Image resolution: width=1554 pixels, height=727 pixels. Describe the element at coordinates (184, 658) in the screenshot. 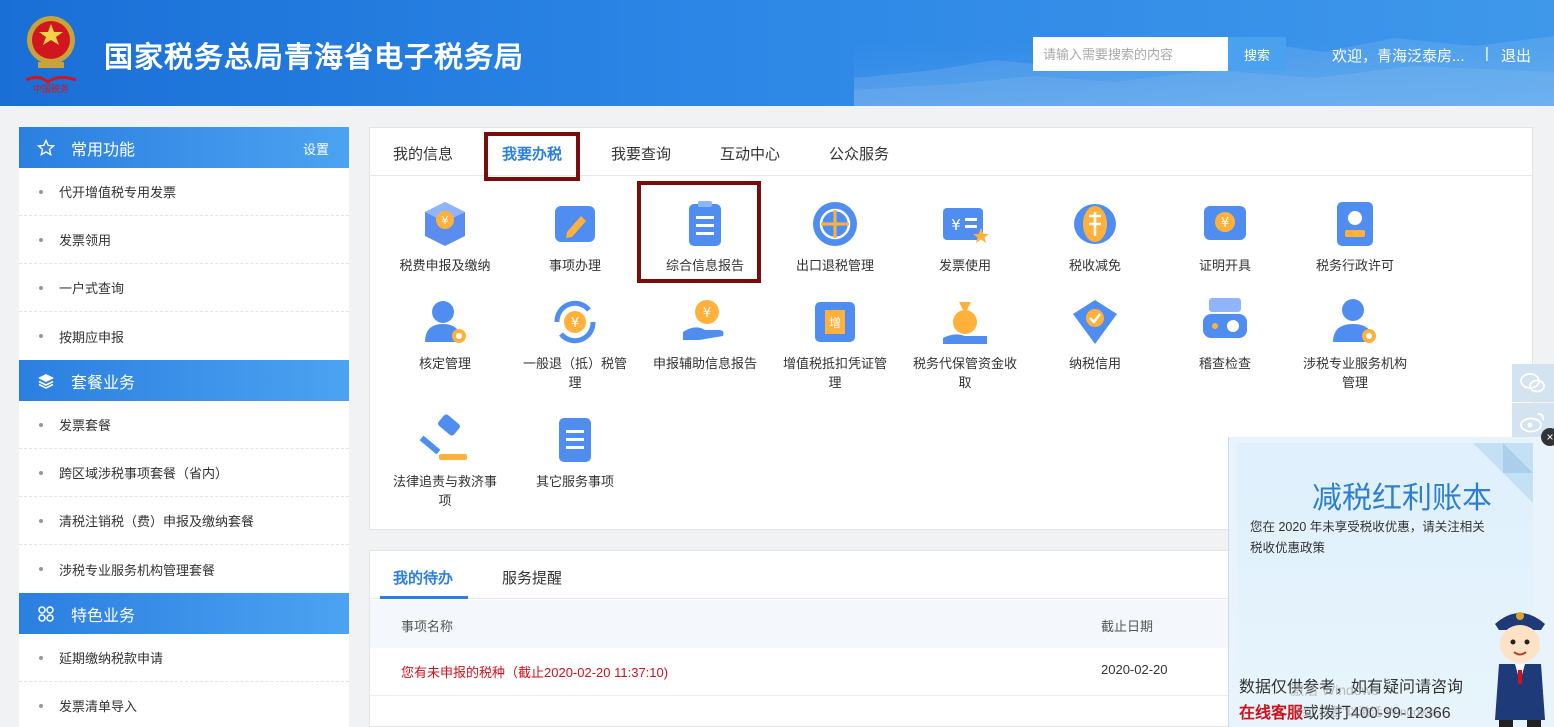

I see `sidebar-item: 延期缴纳税款申请` at that location.